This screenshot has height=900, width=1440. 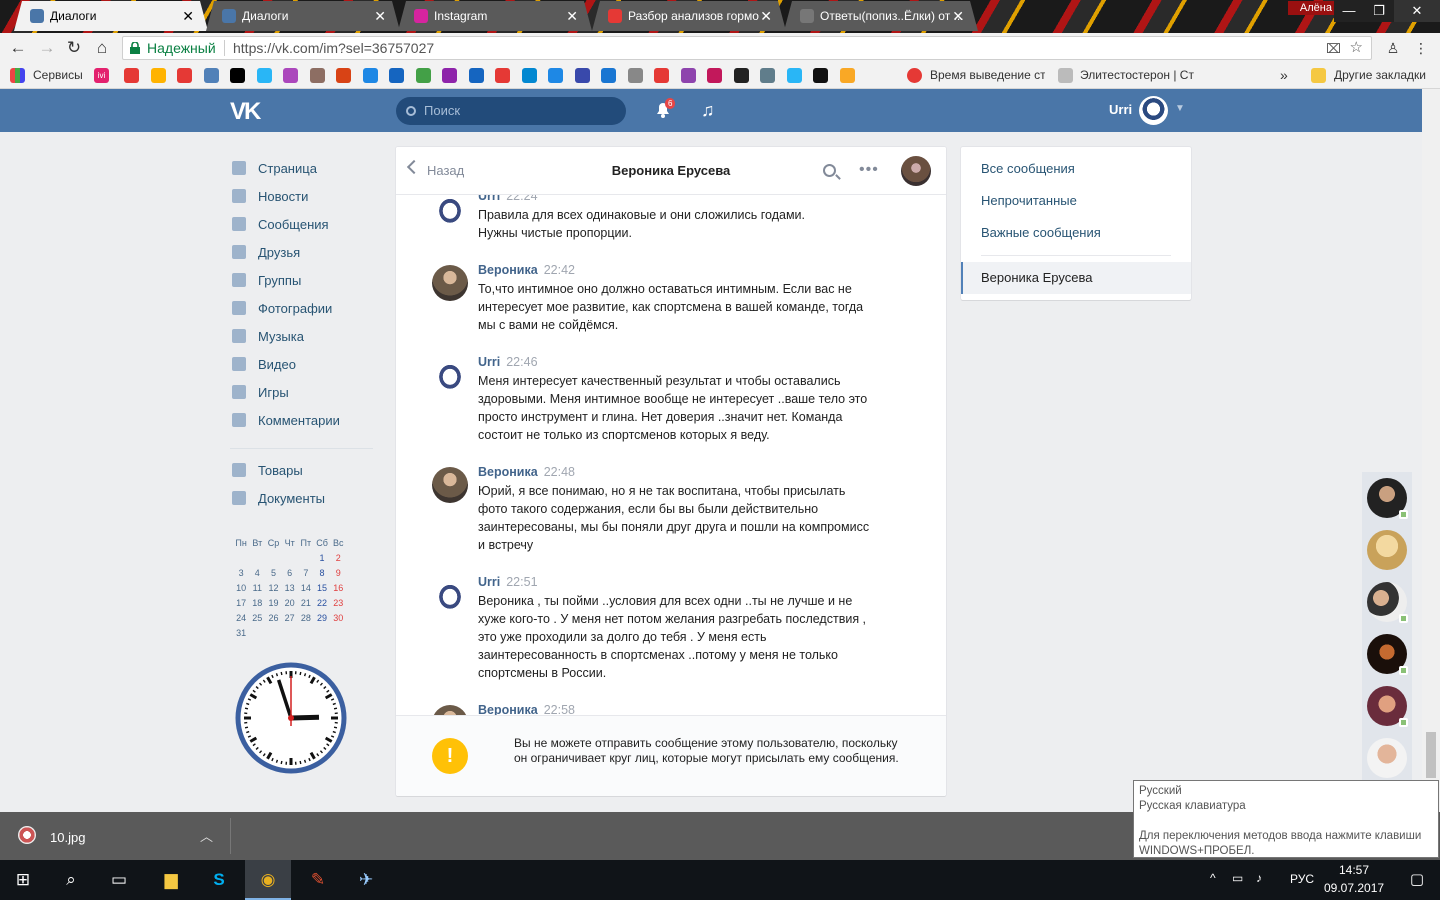 I want to click on vk-search-input: Поиск, so click(x=511, y=111).